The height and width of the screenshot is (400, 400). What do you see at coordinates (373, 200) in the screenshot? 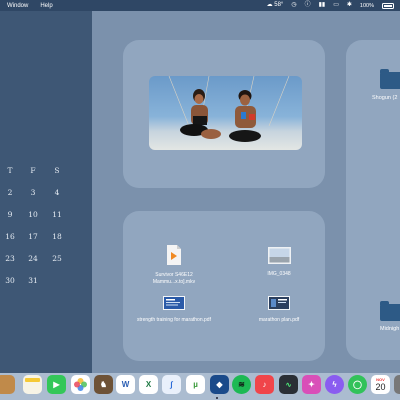
I see `folders-widget: Shogun (2 Midnigh` at bounding box center [373, 200].